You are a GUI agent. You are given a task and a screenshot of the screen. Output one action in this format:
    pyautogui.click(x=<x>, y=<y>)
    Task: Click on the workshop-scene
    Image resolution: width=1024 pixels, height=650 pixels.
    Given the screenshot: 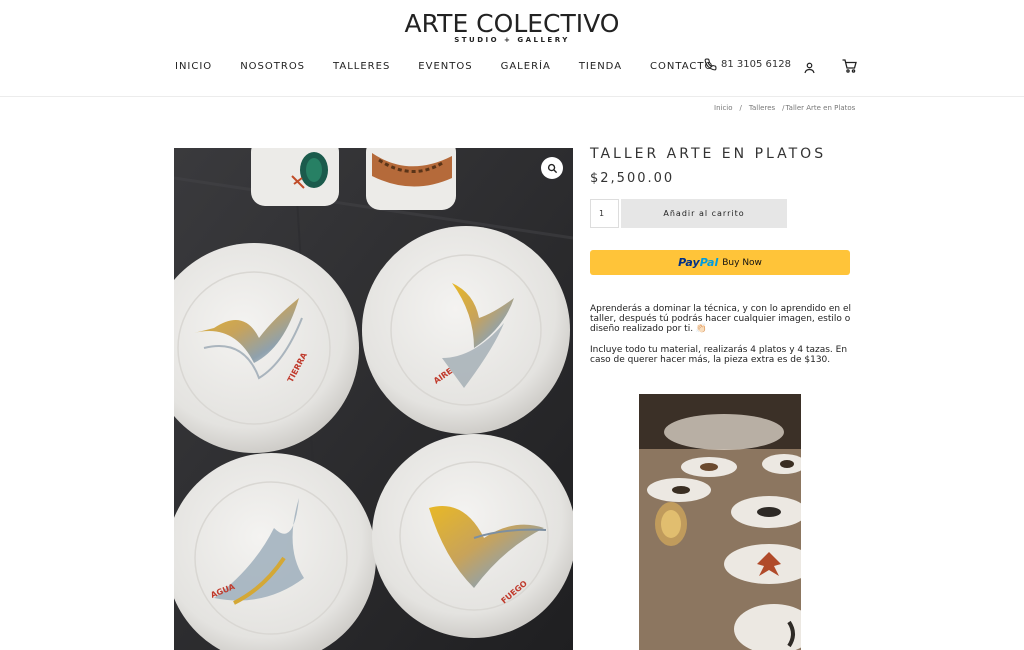 What is the action you would take?
    pyautogui.click(x=720, y=522)
    